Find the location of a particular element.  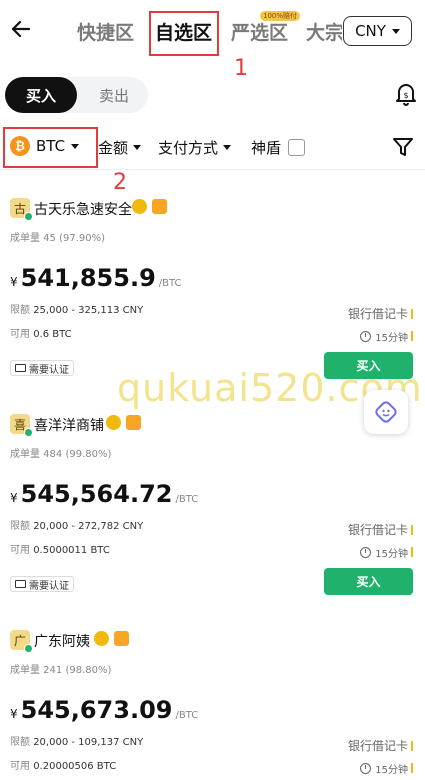

price: ¥ 545,564.72 /BTC is located at coordinates (104, 494).